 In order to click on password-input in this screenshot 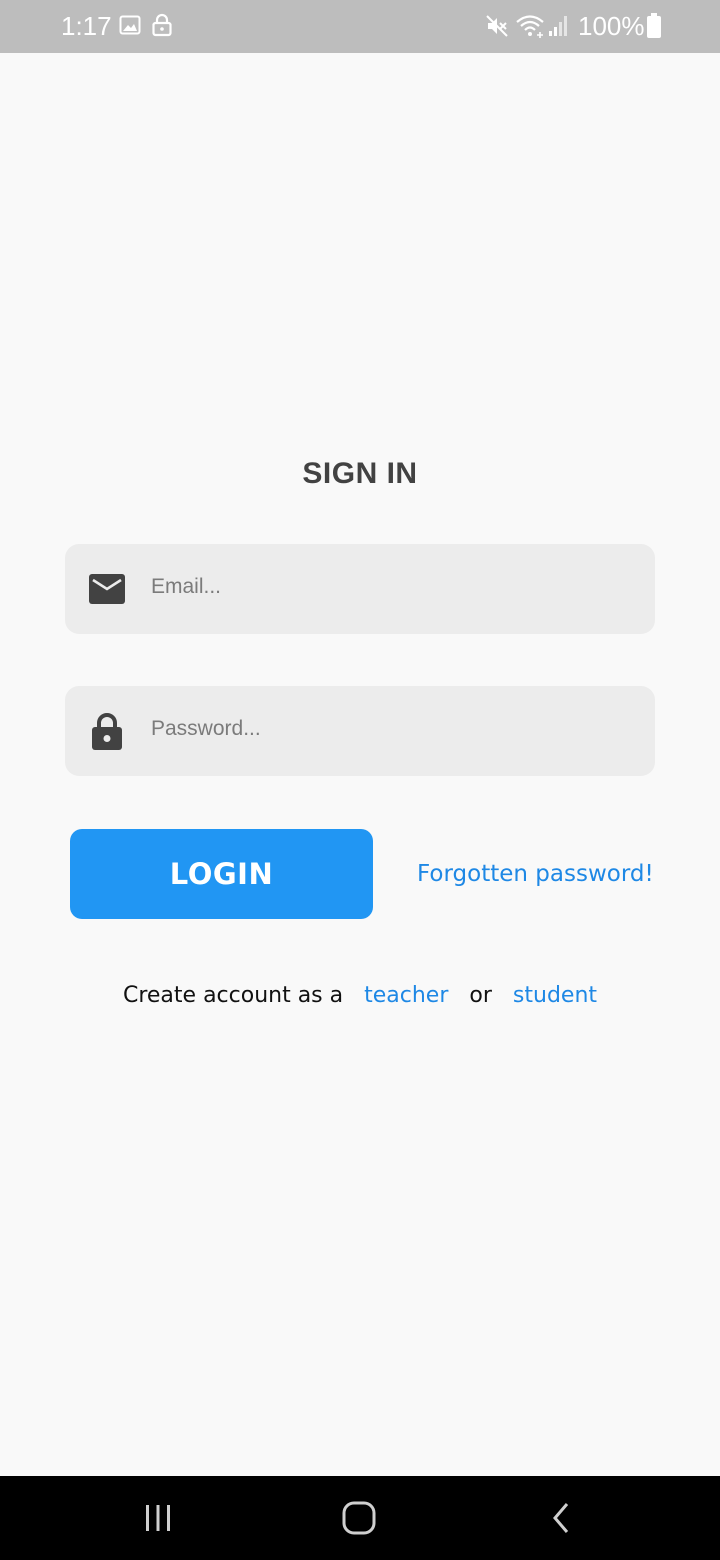, I will do `click(391, 729)`.